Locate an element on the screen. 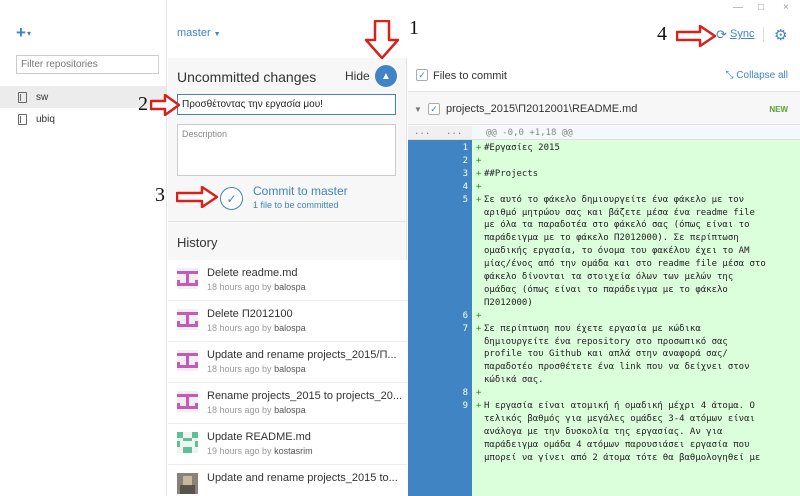 This screenshot has height=496, width=800. sync-button: Sync is located at coordinates (742, 34).